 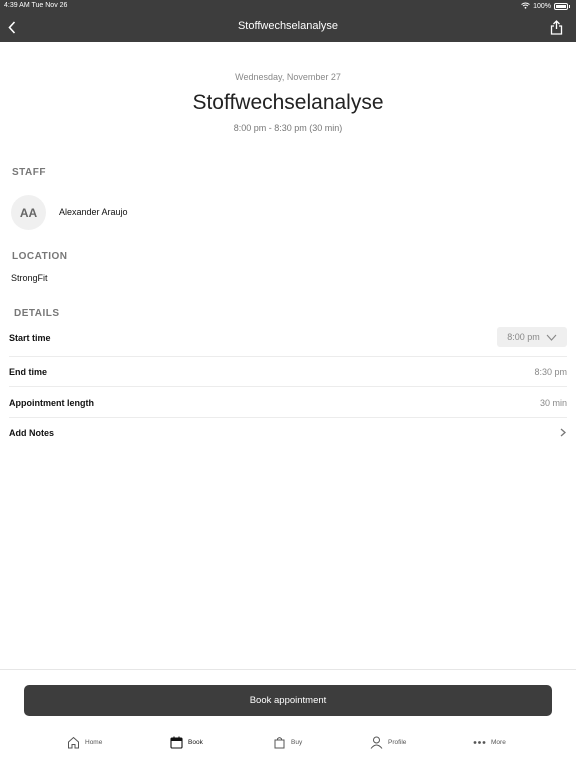 I want to click on location-heading: LOCATION, so click(x=40, y=256).